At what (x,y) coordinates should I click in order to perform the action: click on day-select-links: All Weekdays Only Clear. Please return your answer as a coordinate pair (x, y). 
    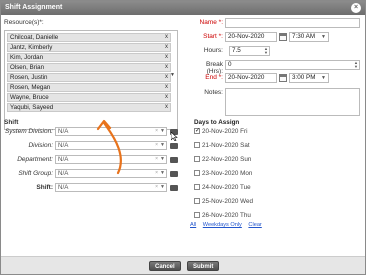
    Looking at the image, I should click on (228, 225).